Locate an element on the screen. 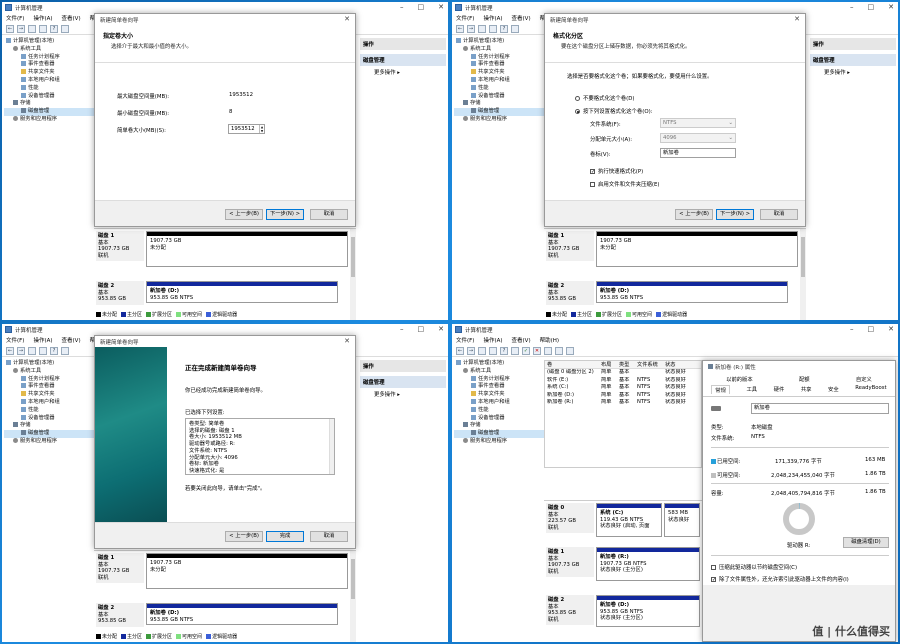 The width and height of the screenshot is (900, 644). option-format: 按下列设置格式化这个卷(O): is located at coordinates (614, 111).